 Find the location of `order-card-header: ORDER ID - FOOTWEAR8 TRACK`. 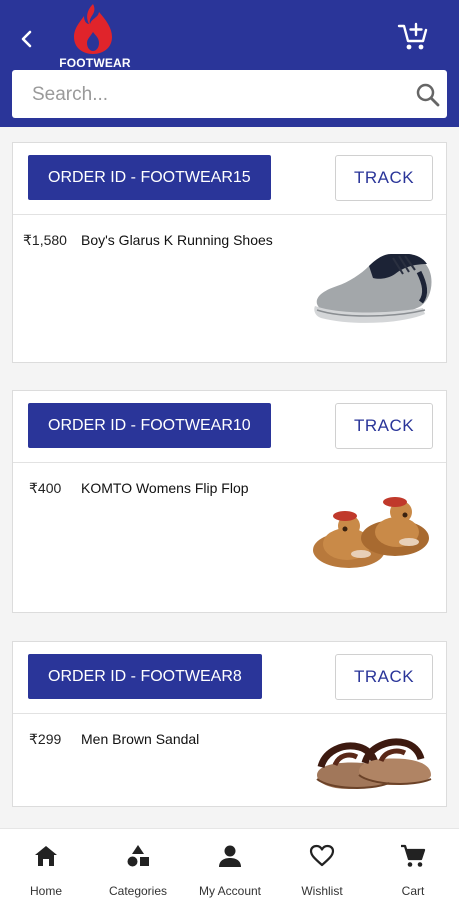

order-card-header: ORDER ID - FOOTWEAR8 TRACK is located at coordinates (229, 678).